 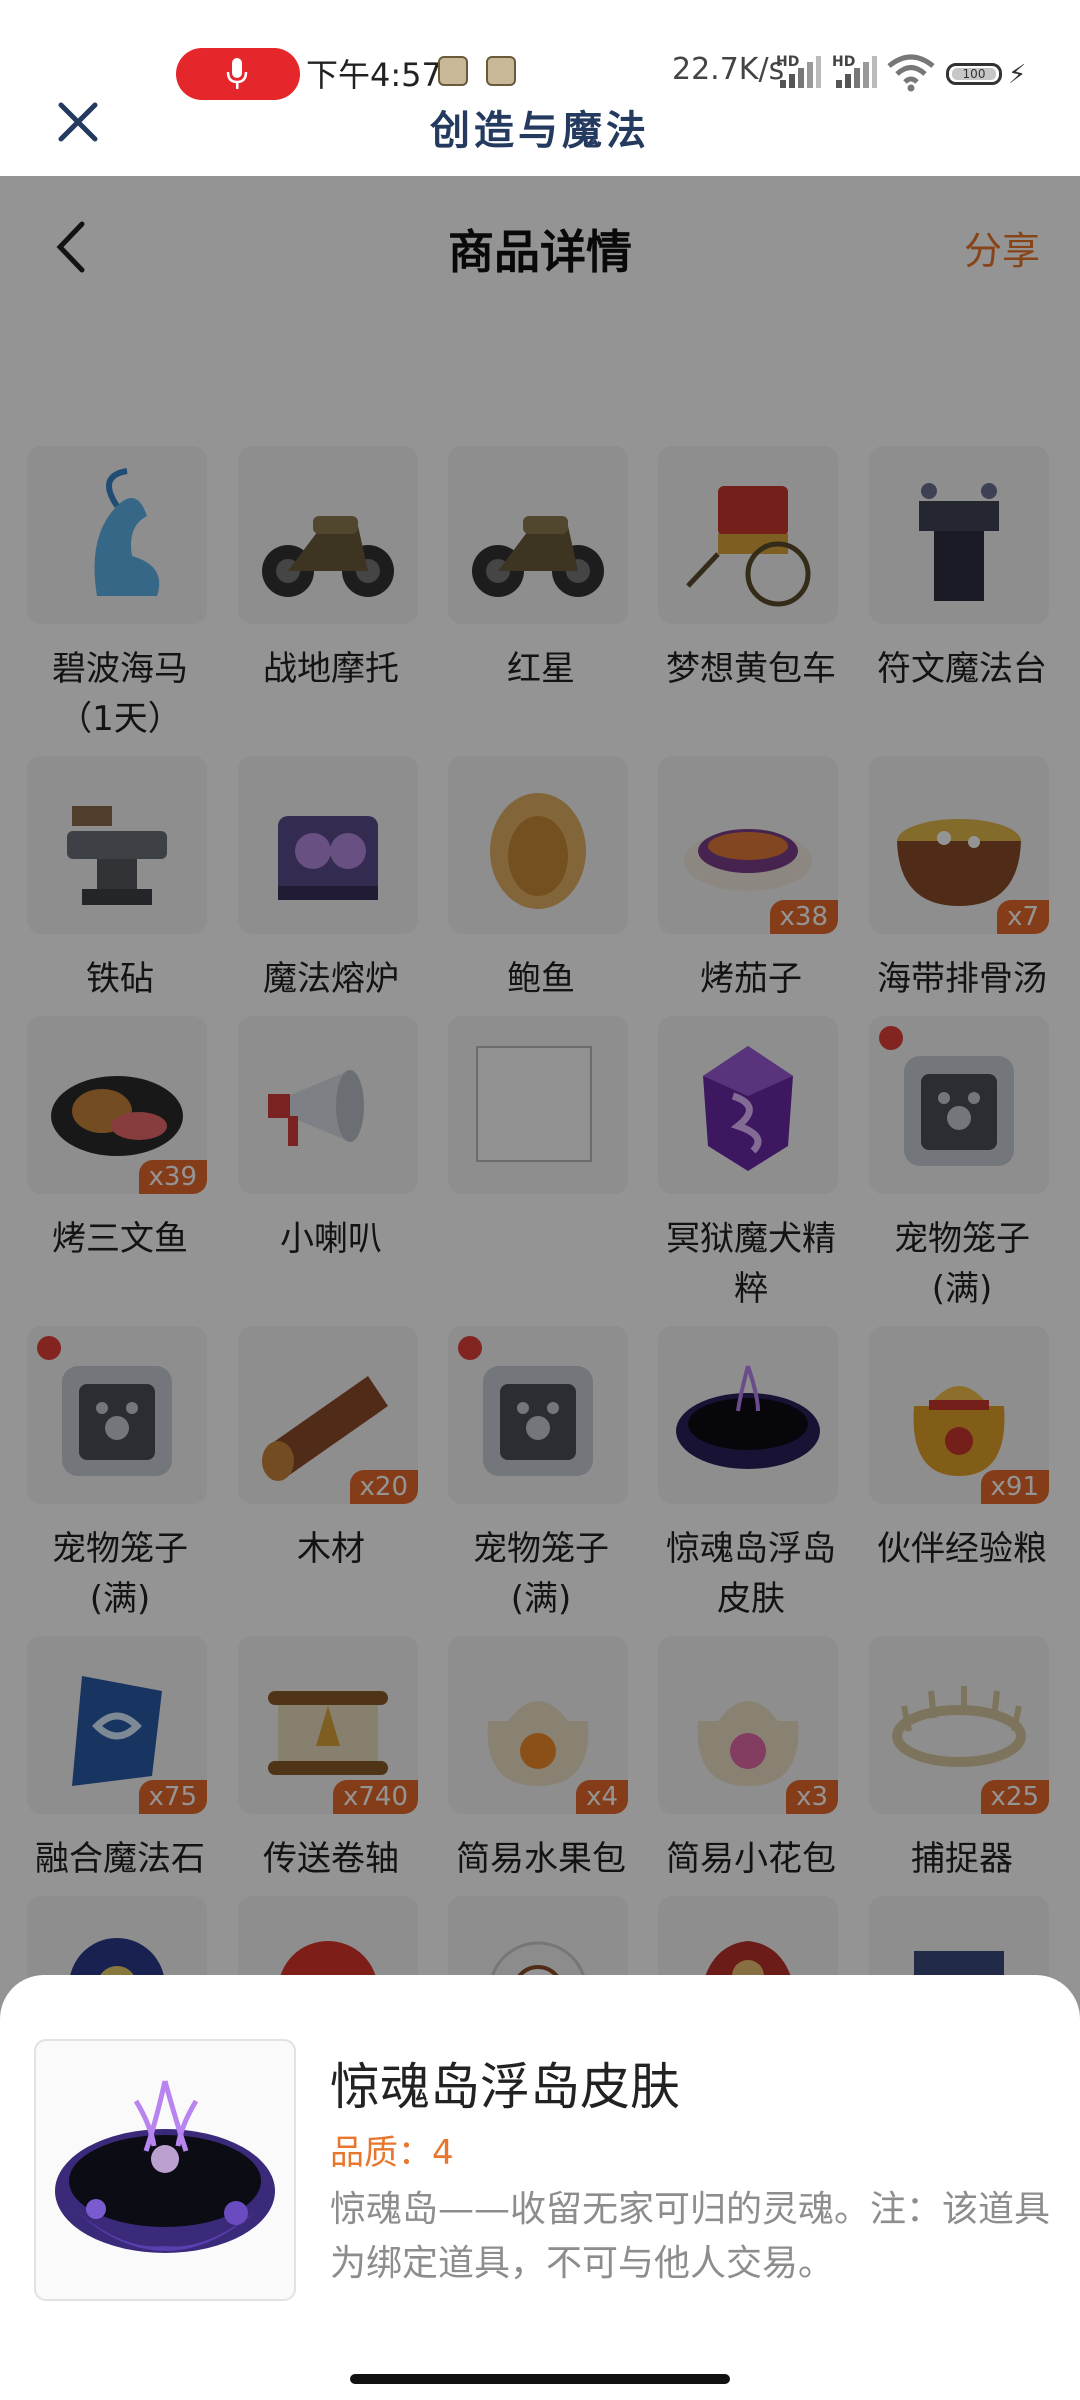 What do you see at coordinates (165, 2166) in the screenshot?
I see `floating-island-icon` at bounding box center [165, 2166].